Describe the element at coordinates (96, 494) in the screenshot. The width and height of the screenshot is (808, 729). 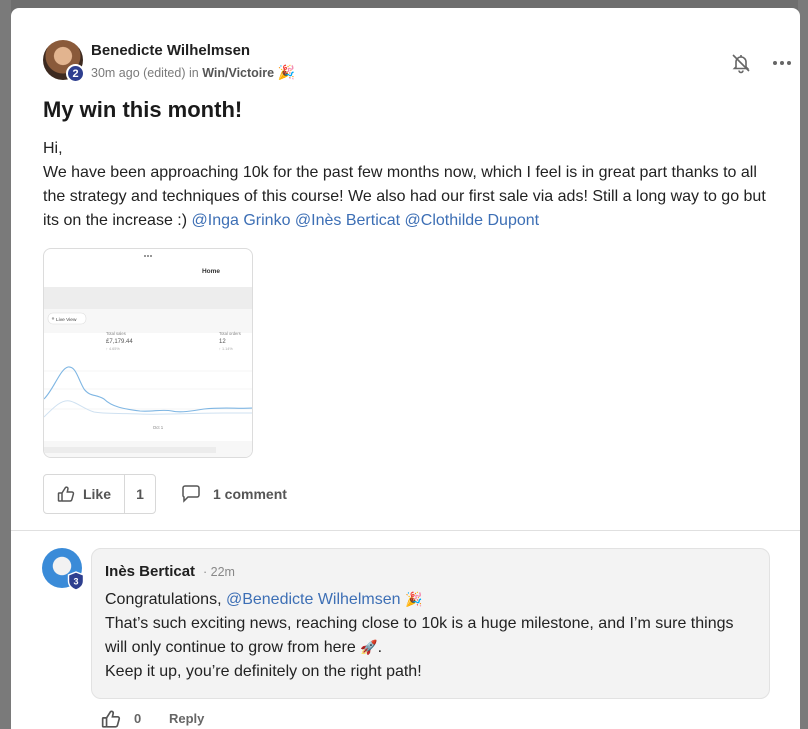
I see `like-label: Like` at that location.